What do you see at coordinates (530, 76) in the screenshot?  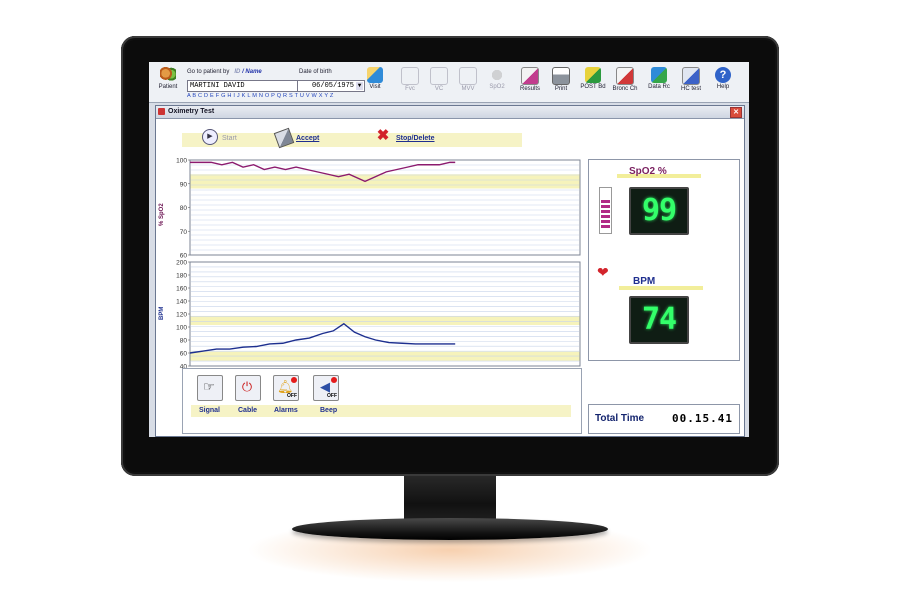 I see `results-icon` at bounding box center [530, 76].